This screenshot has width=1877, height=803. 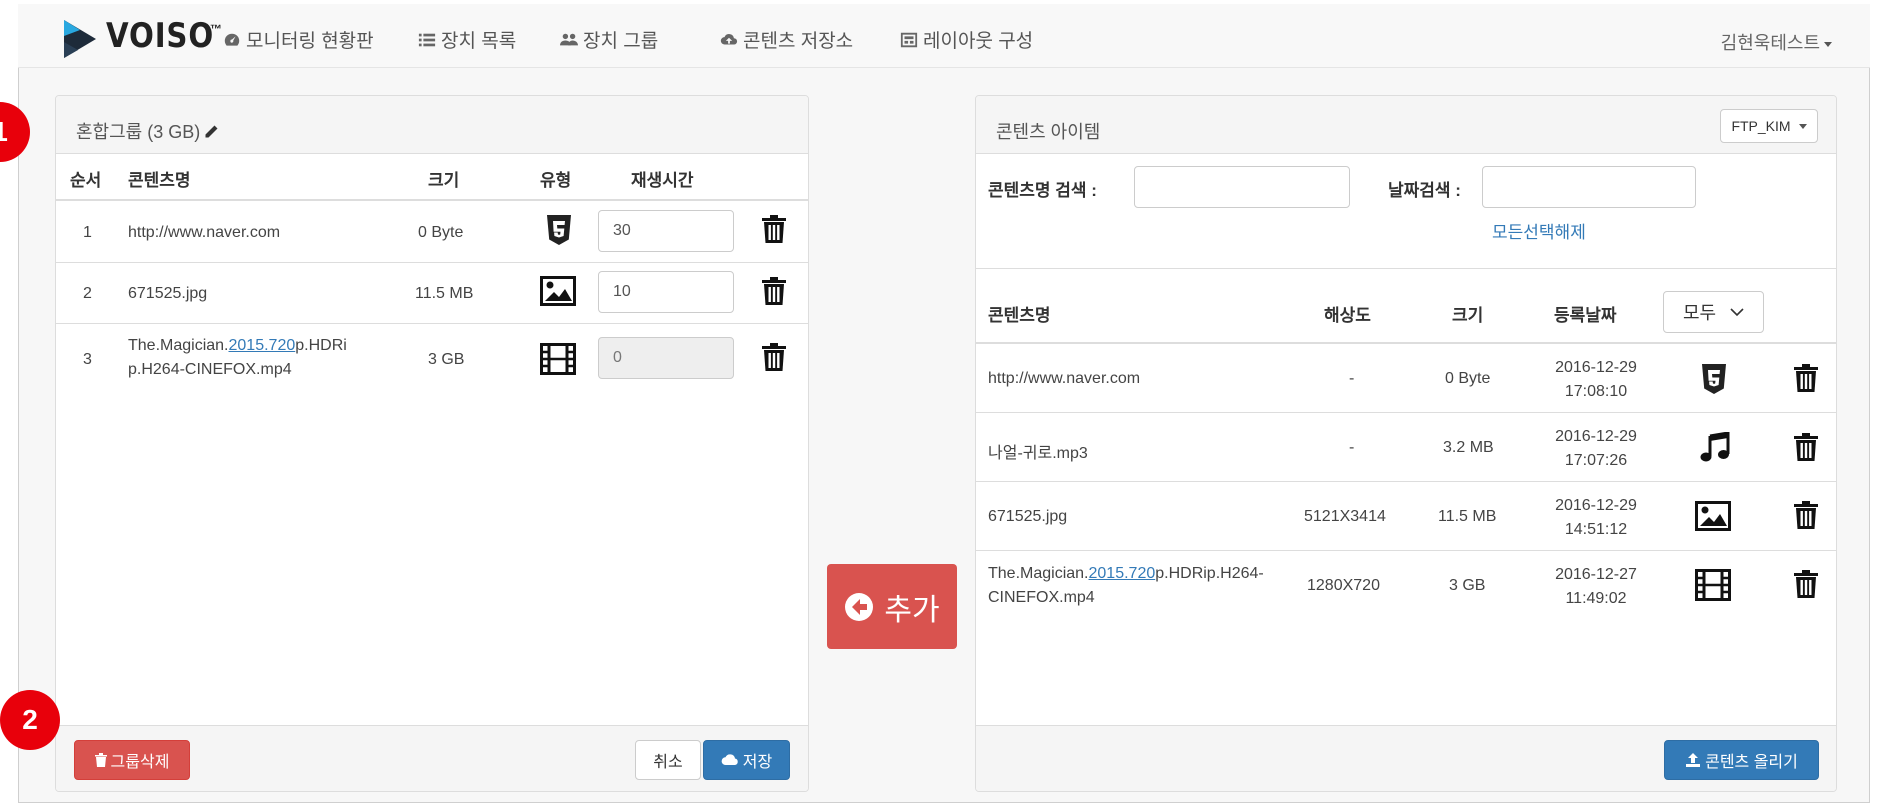 I want to click on search-name-input, so click(x=1242, y=187).